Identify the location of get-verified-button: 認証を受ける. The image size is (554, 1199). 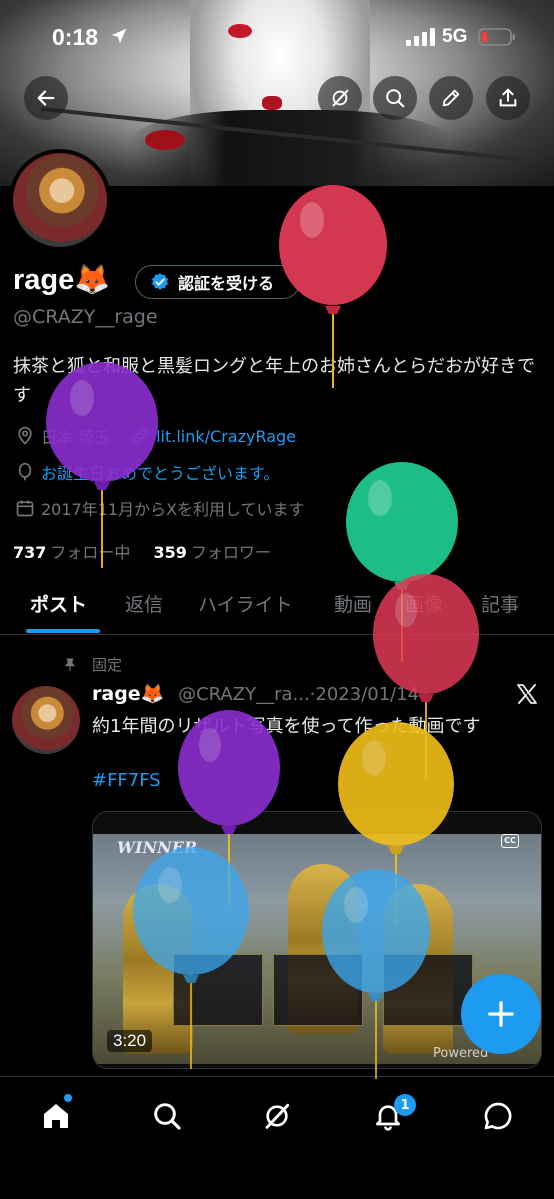
(217, 282).